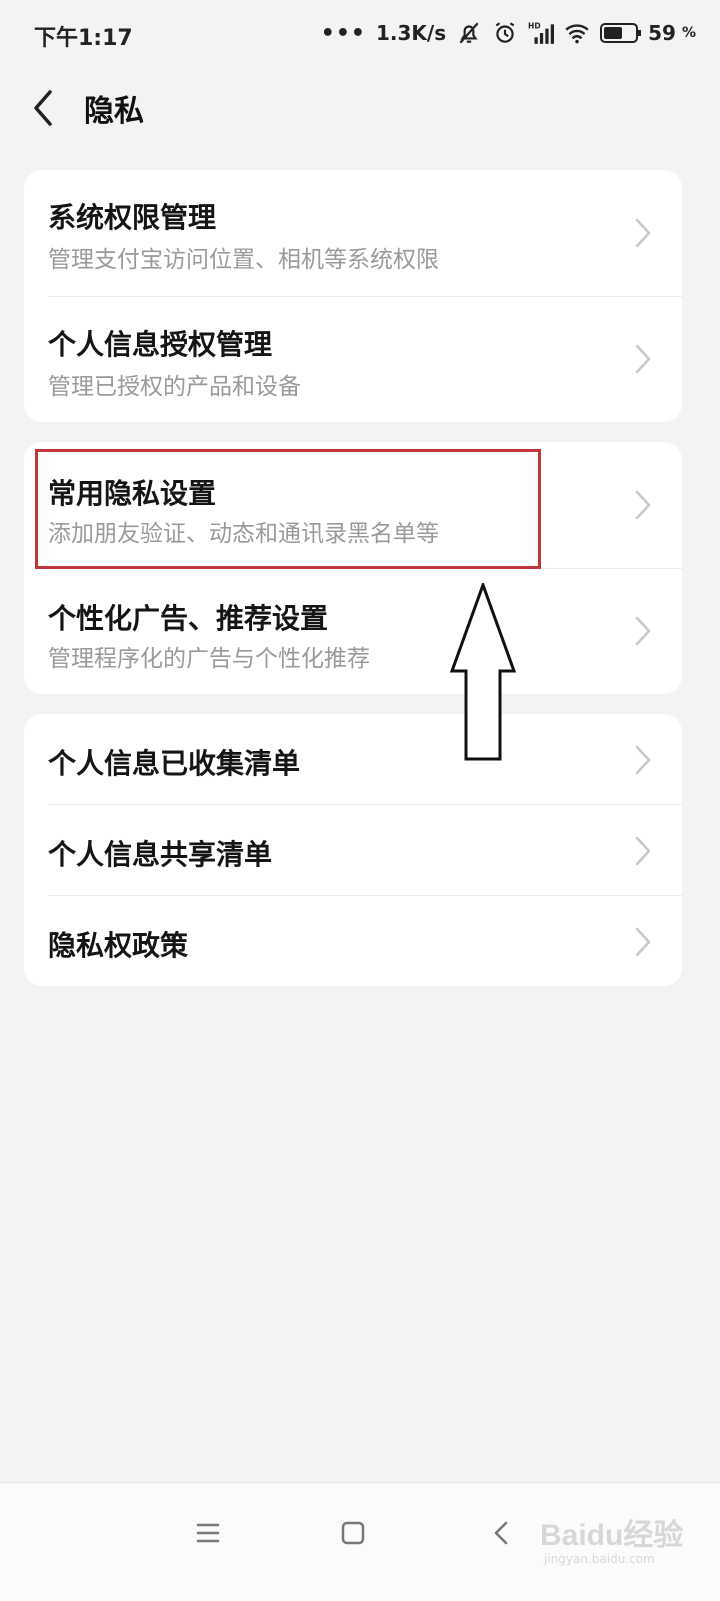 The image size is (720, 1601). I want to click on item-title: 常用隐私设置, so click(132, 493).